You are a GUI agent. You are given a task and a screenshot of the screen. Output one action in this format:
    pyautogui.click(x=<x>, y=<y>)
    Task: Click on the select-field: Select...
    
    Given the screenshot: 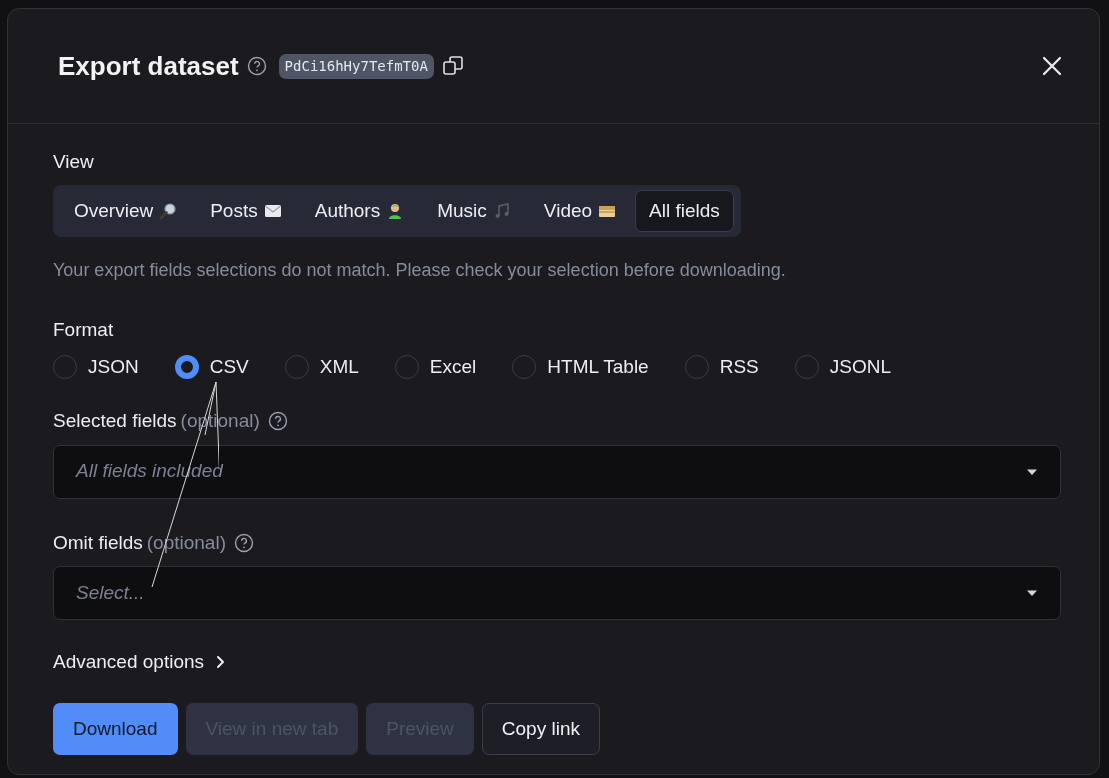 What is the action you would take?
    pyautogui.click(x=557, y=593)
    